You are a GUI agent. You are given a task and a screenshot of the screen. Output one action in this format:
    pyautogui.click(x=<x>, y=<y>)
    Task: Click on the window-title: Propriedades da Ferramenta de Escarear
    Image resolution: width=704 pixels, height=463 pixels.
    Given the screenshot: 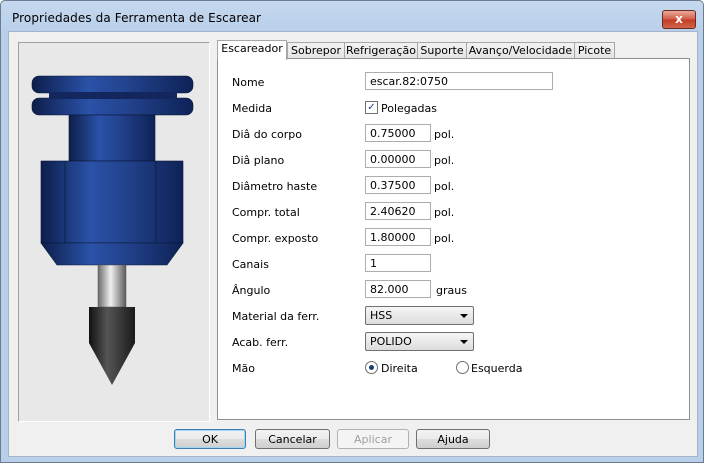 What is the action you would take?
    pyautogui.click(x=137, y=18)
    